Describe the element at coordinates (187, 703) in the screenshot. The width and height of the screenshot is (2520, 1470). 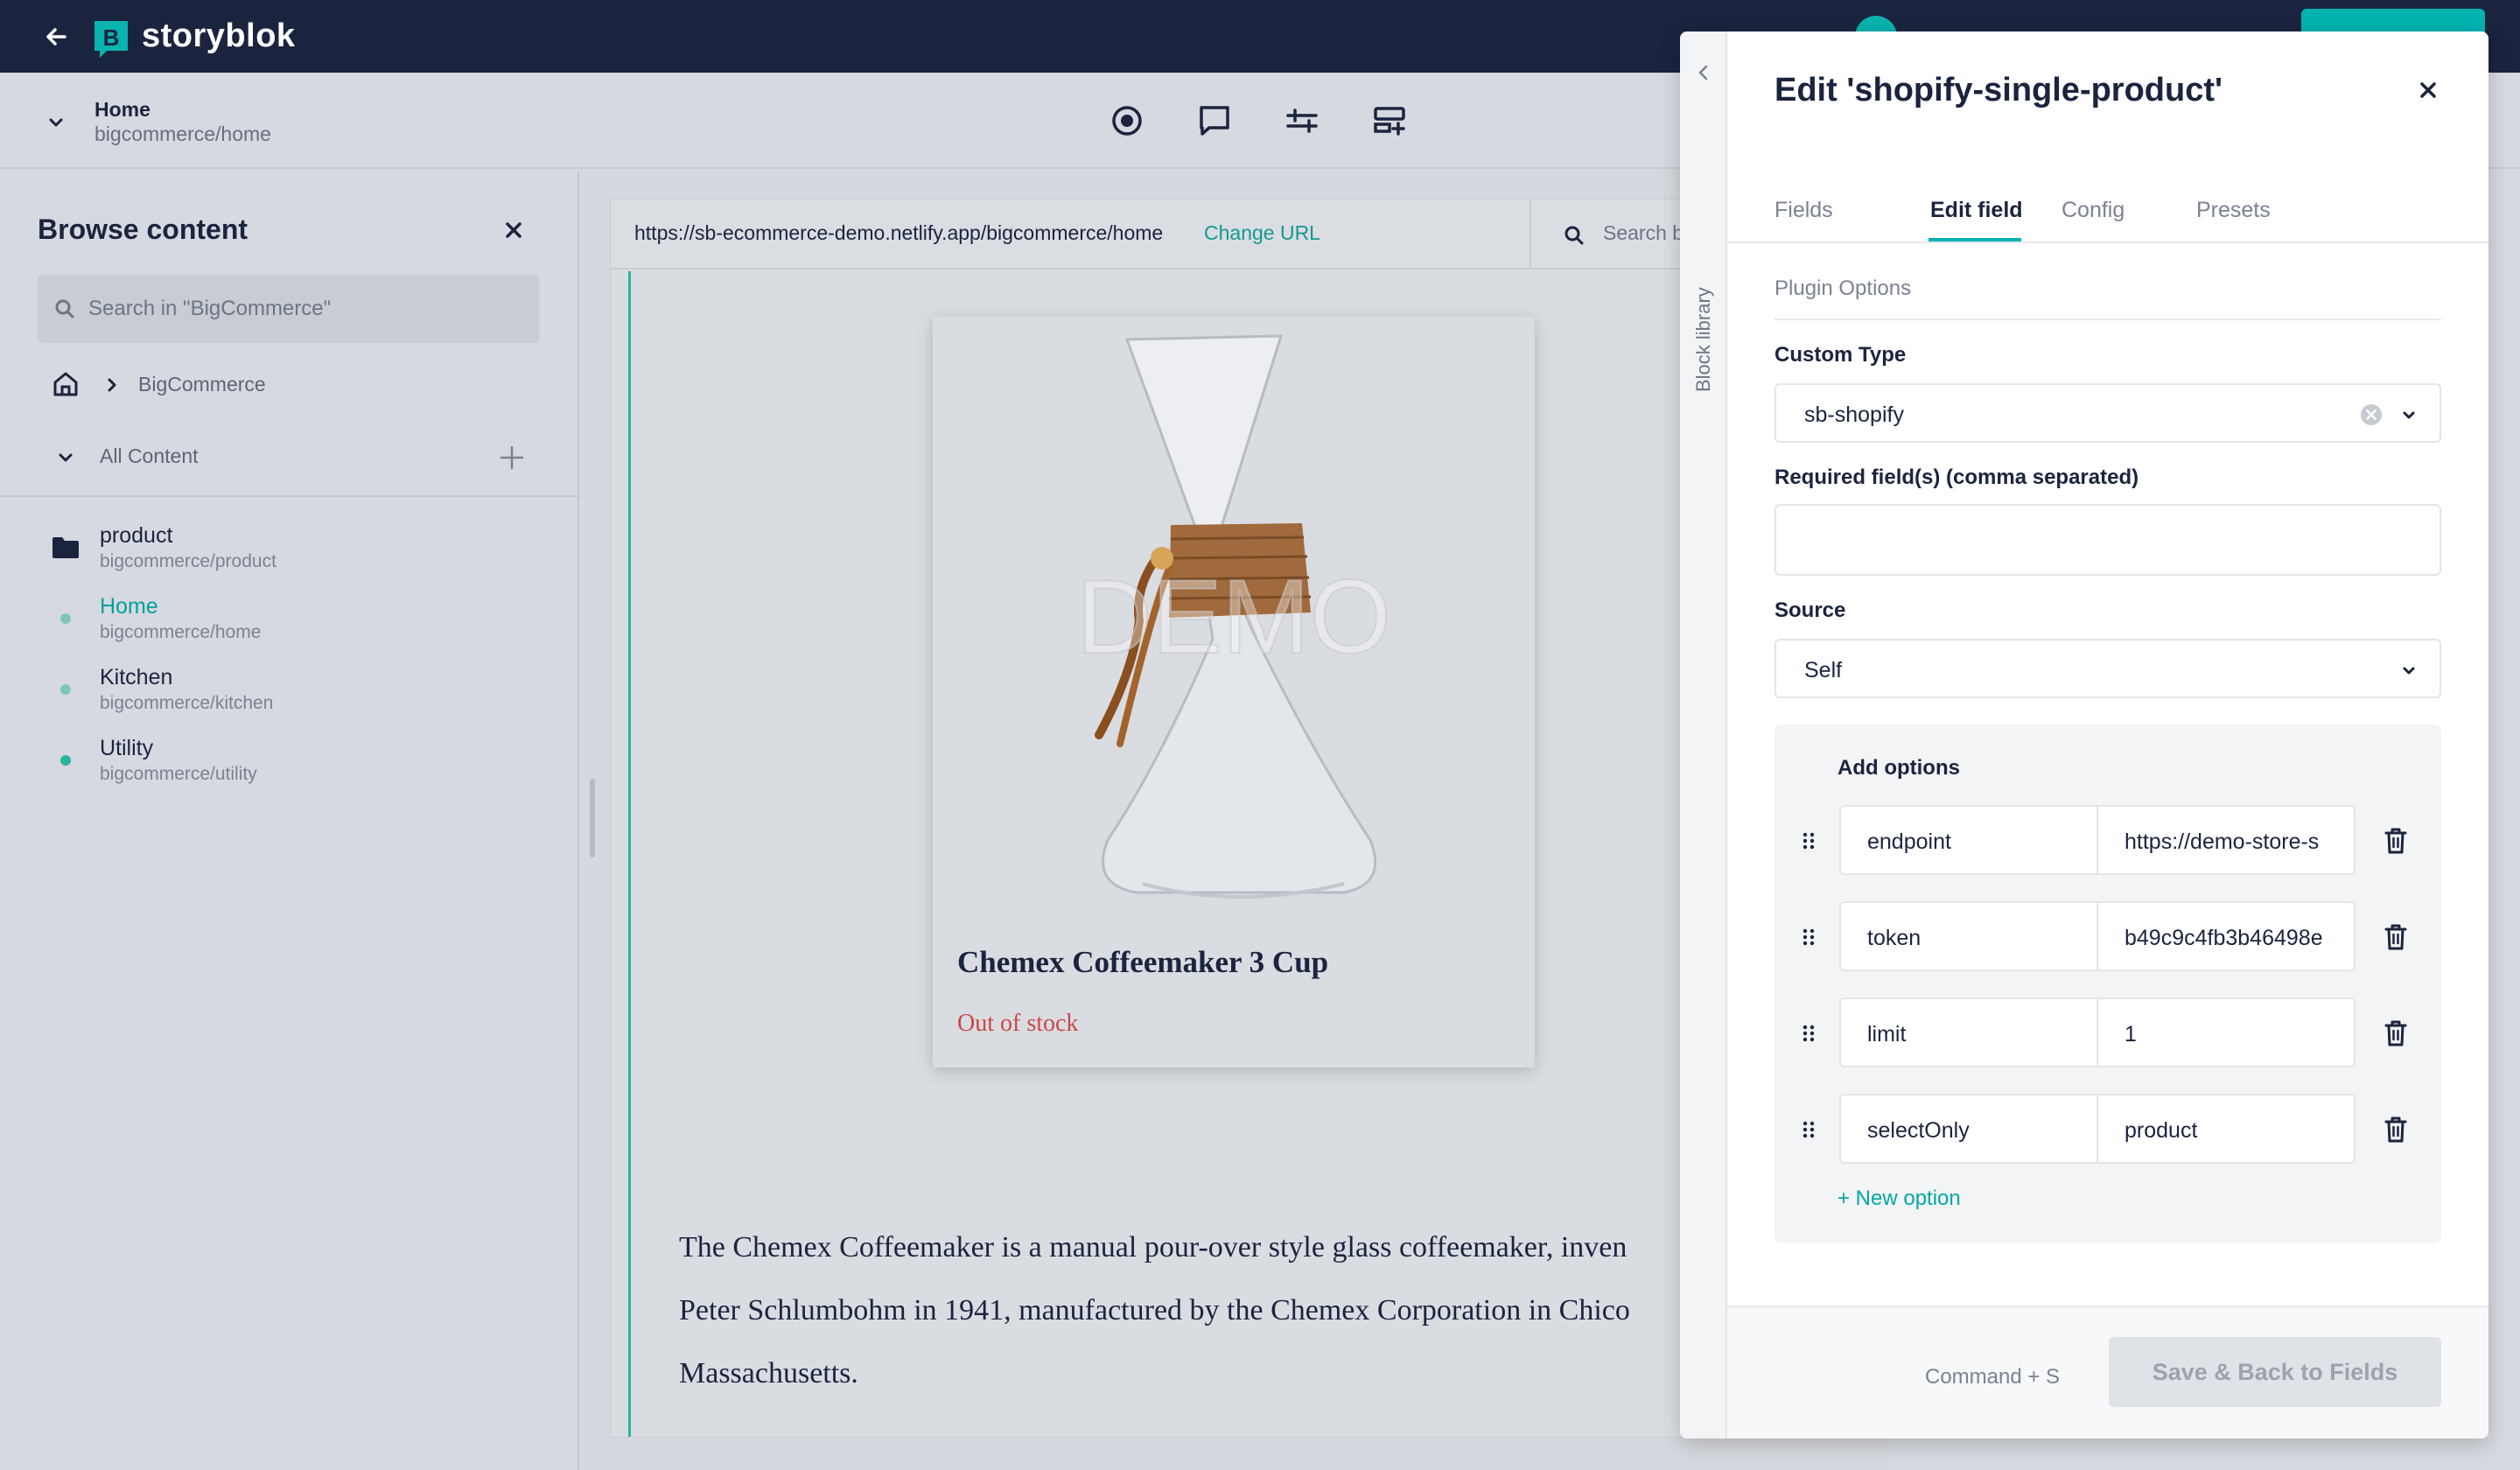
I see `sidebar-item-slug: bigcommerce/kitchen` at that location.